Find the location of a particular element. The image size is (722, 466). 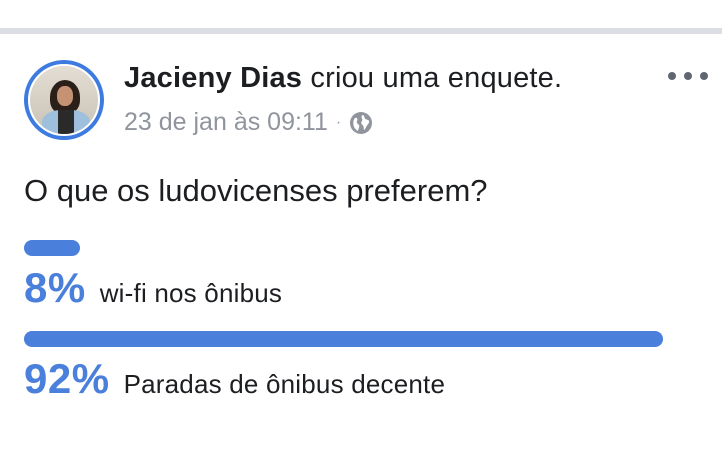

post-meta: 23 de jan às 09:11 · is located at coordinates (248, 122).